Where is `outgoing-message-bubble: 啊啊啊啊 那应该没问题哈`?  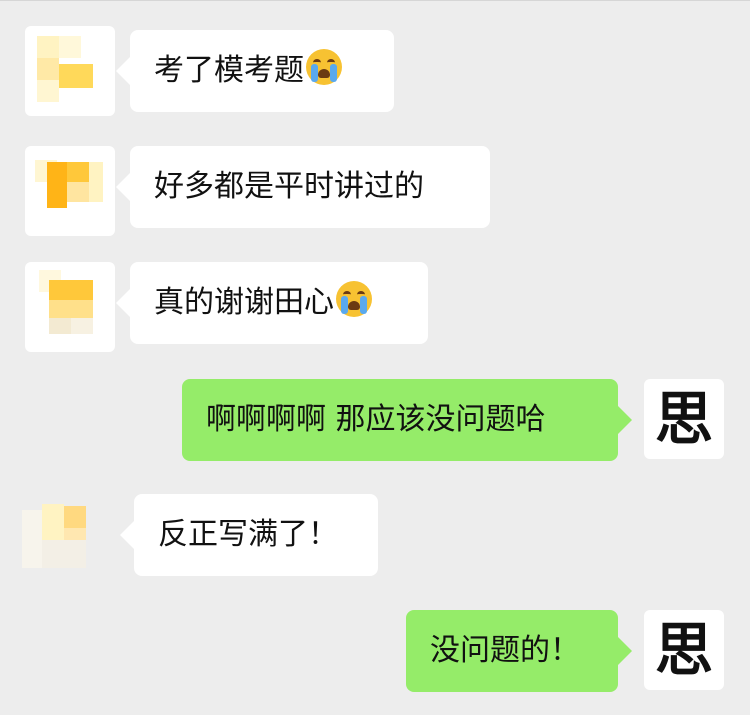
outgoing-message-bubble: 啊啊啊啊 那应该没问题哈 is located at coordinates (407, 420).